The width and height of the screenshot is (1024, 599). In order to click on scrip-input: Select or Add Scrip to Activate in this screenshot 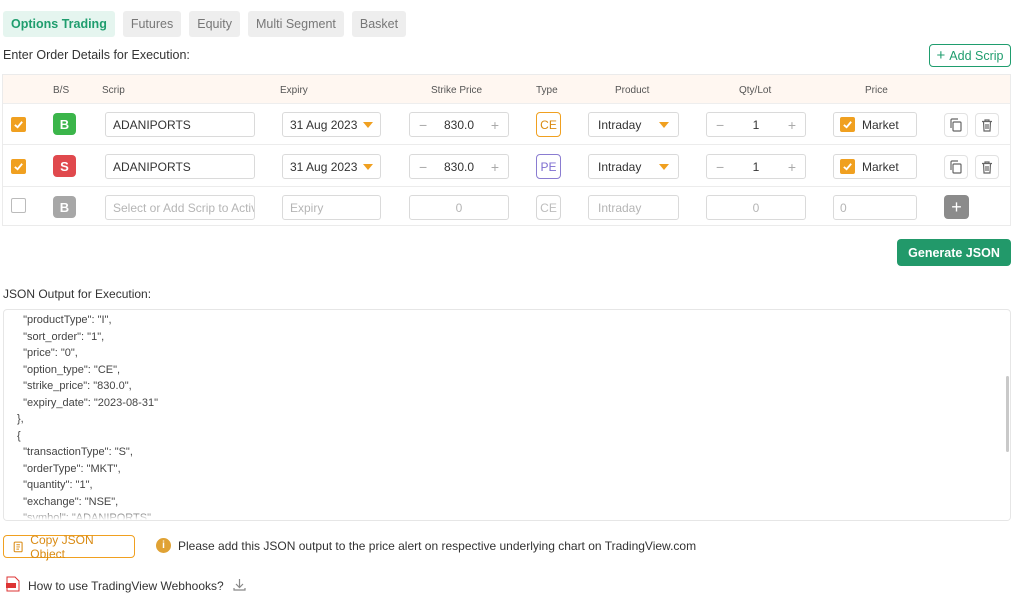, I will do `click(180, 207)`.